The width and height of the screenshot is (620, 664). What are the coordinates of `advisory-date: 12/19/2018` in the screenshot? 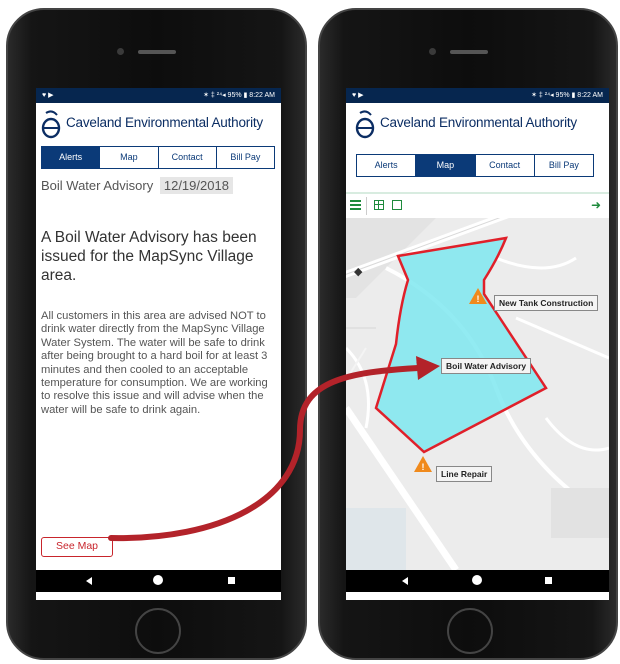 It's located at (196, 185).